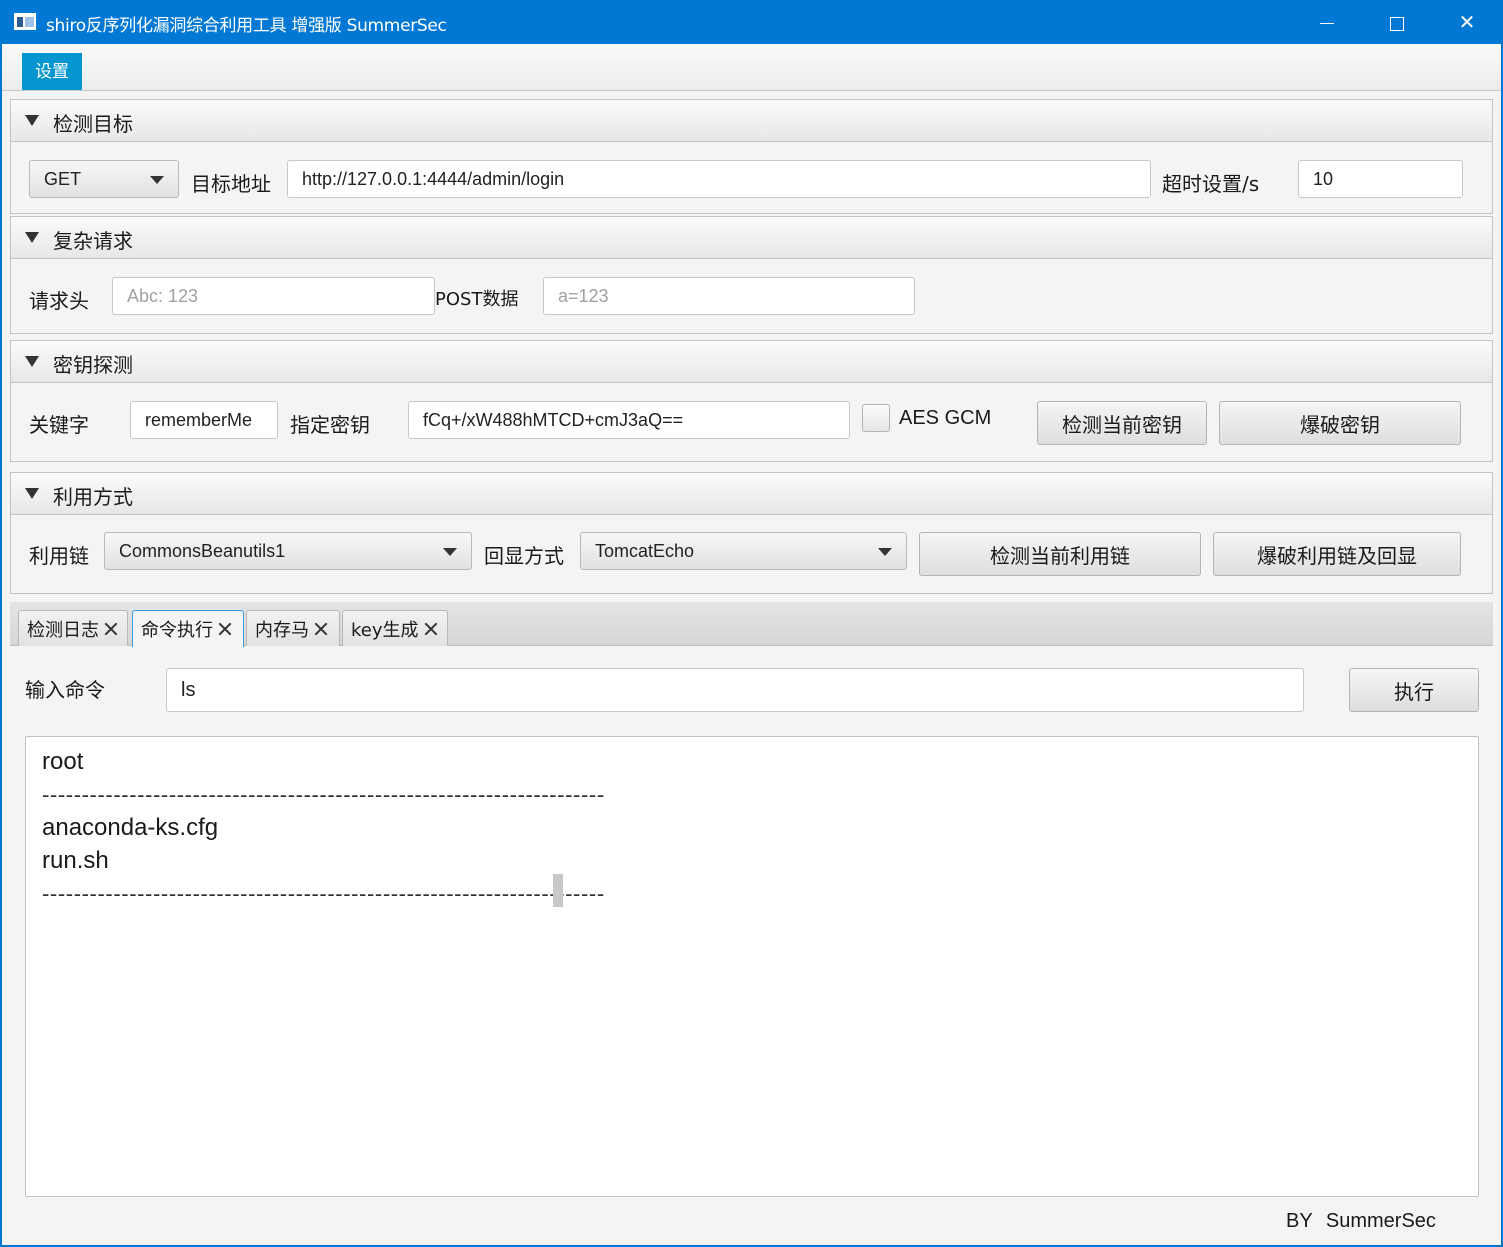 This screenshot has width=1503, height=1247. Describe the element at coordinates (231, 184) in the screenshot. I see `url-label: 目标地址` at that location.